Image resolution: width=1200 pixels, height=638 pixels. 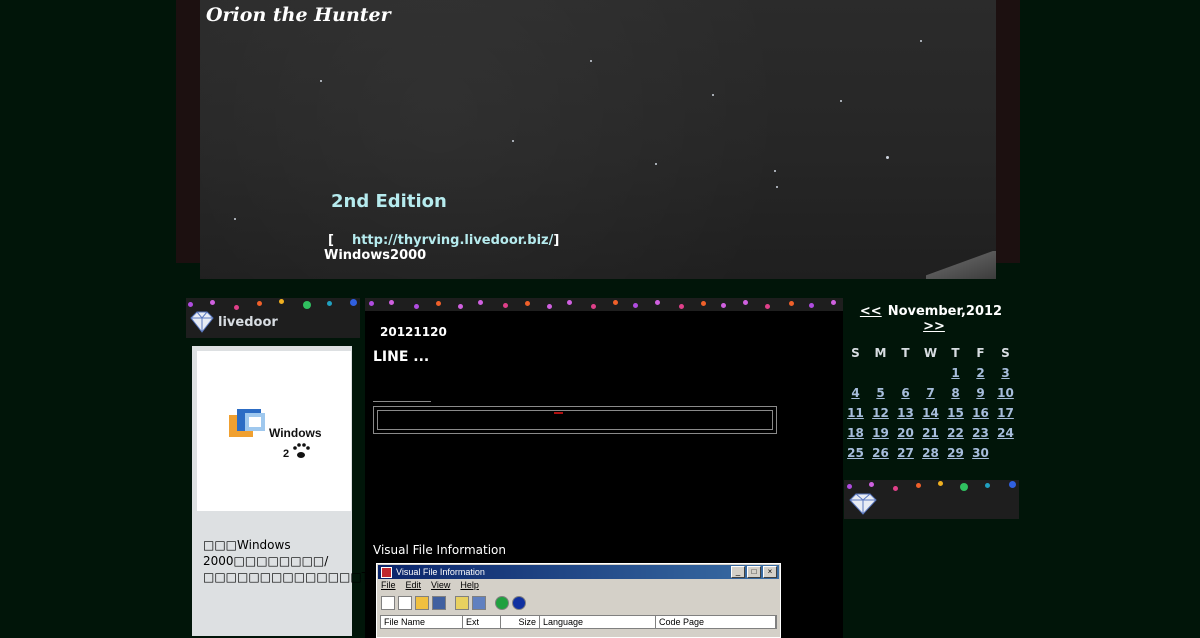 I want to click on calendar-day-cell: 28, so click(x=930, y=453).